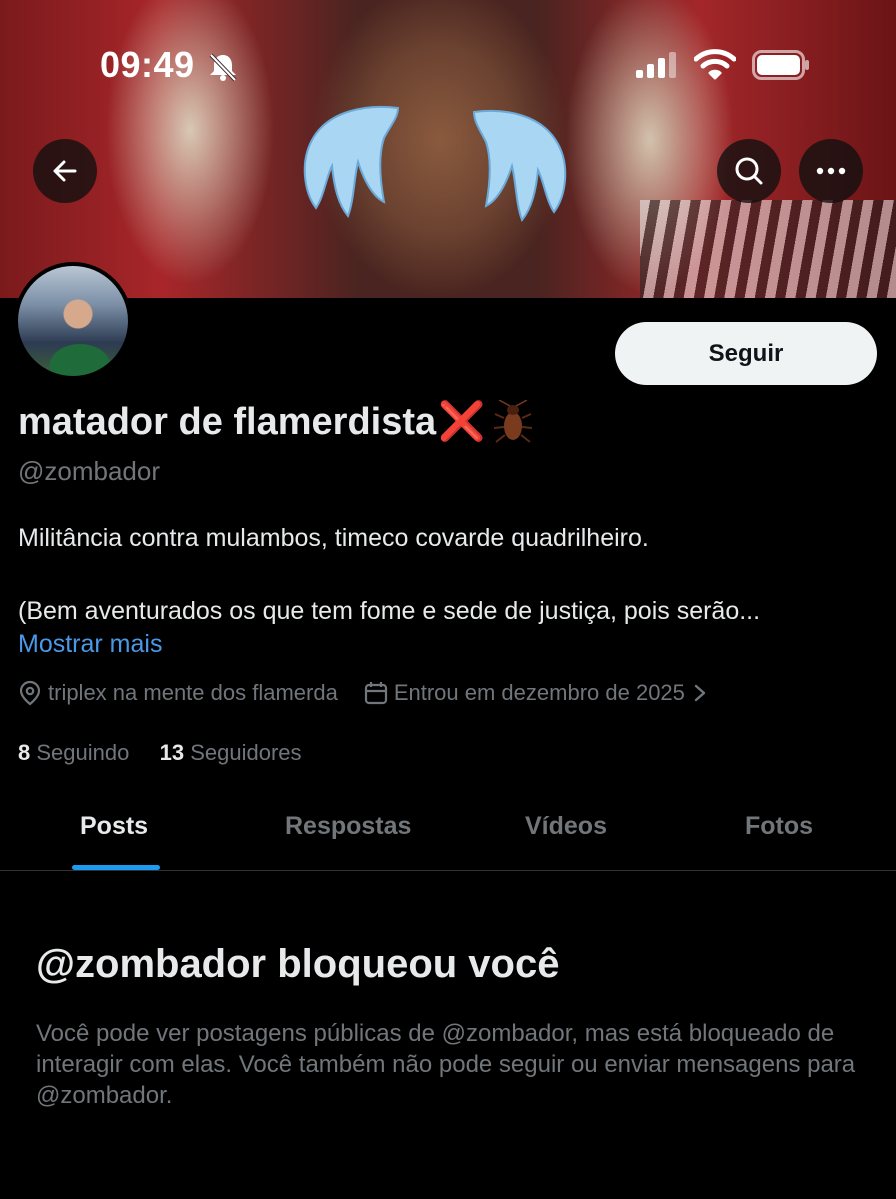  What do you see at coordinates (513, 421) in the screenshot?
I see `cockroach-emoji-icon` at bounding box center [513, 421].